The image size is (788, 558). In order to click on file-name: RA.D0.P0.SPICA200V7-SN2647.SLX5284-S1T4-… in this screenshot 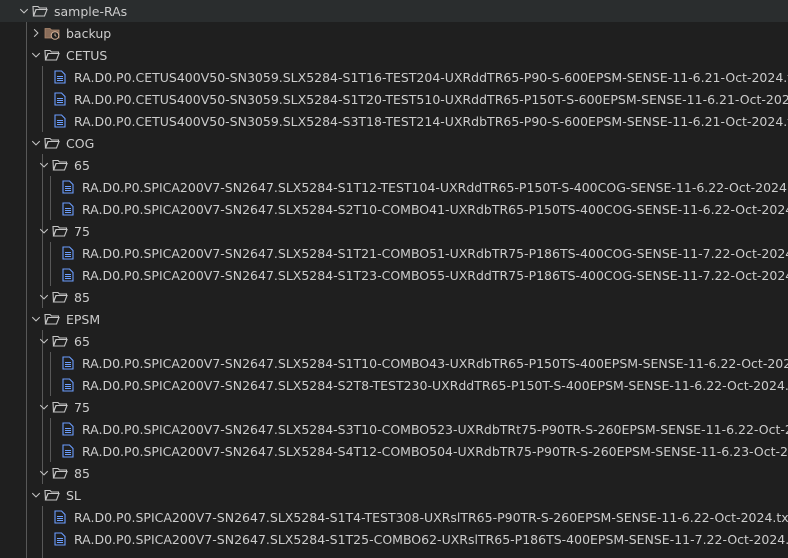, I will do `click(431, 517)`.